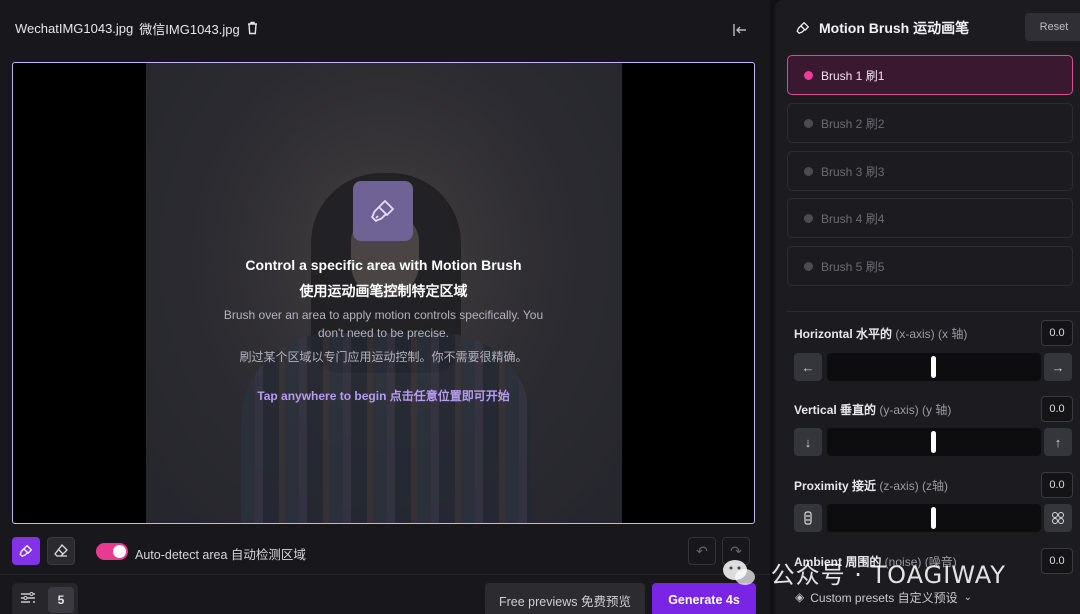  What do you see at coordinates (385, 594) in the screenshot?
I see `bottom-bar: 5 Free previews 免费预览 Generate 4s` at bounding box center [385, 594].